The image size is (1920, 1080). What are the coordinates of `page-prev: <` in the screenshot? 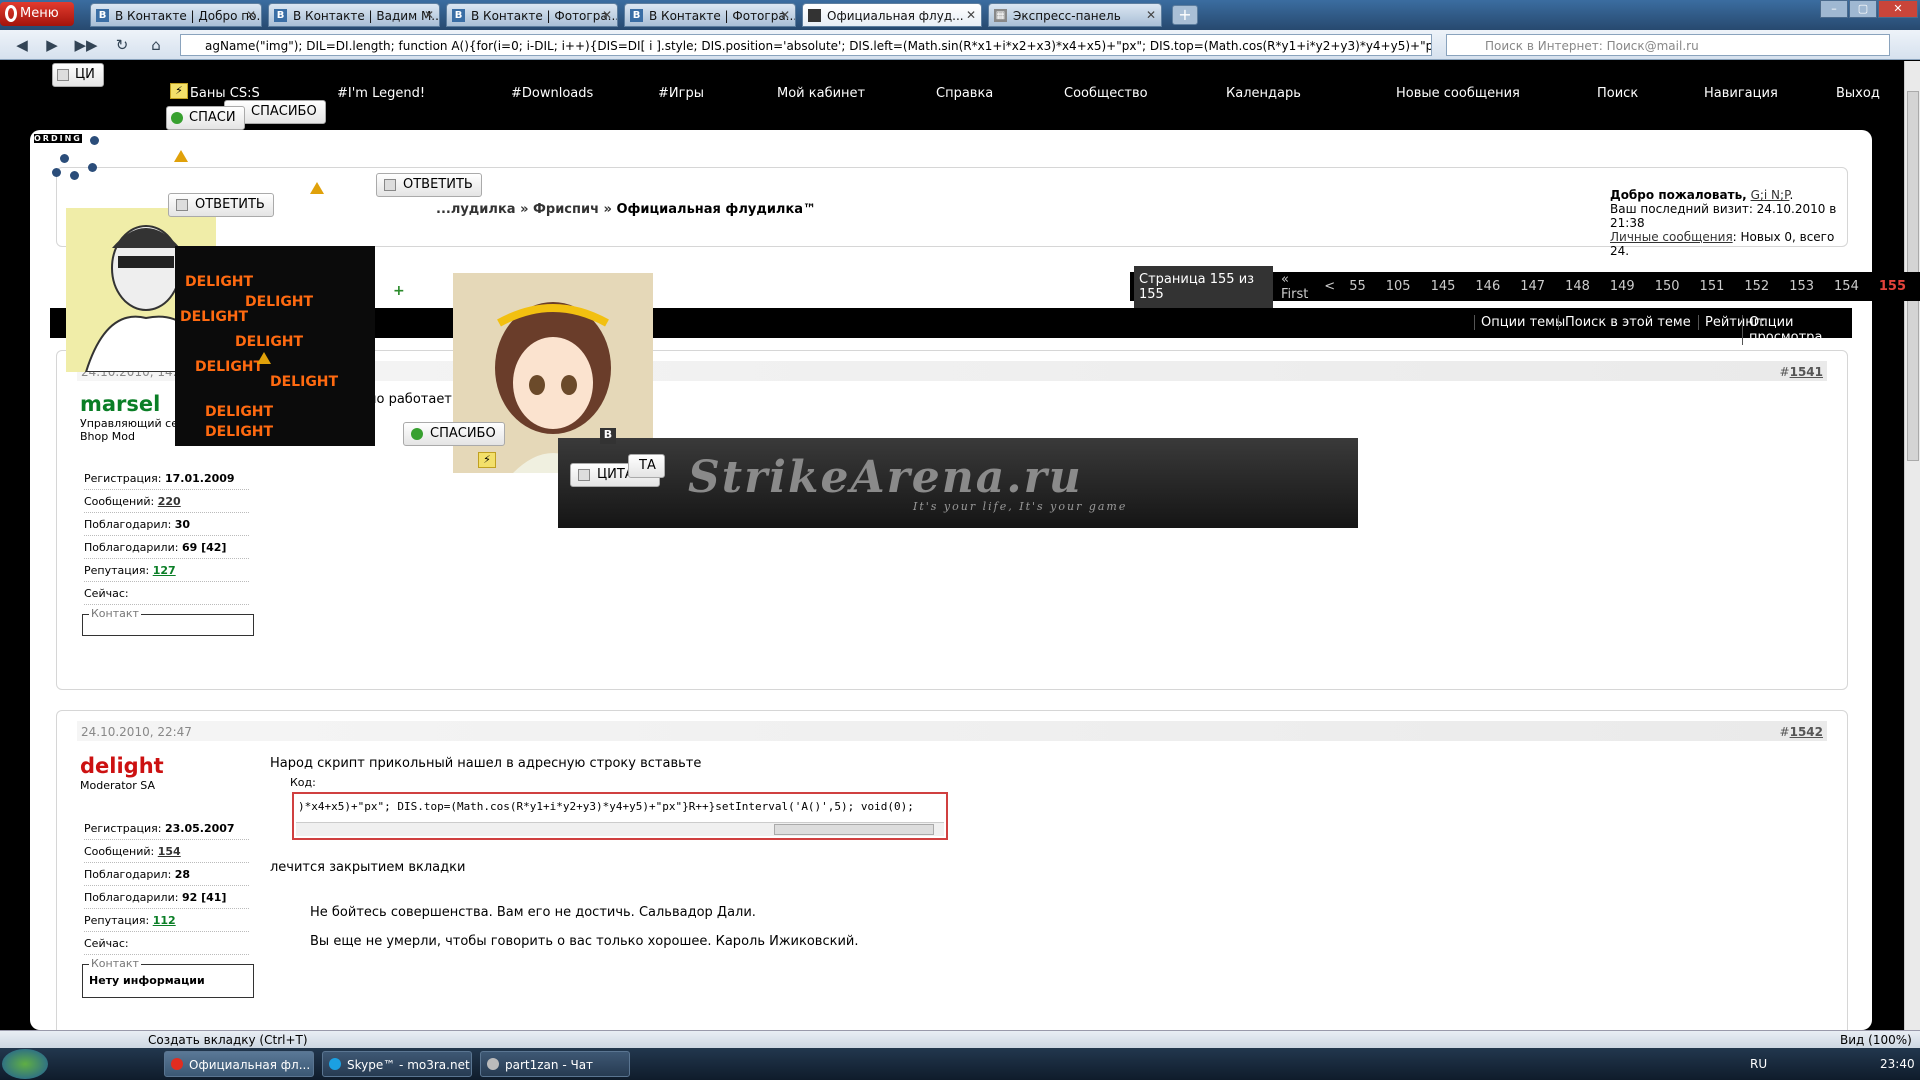 It's located at (1329, 286).